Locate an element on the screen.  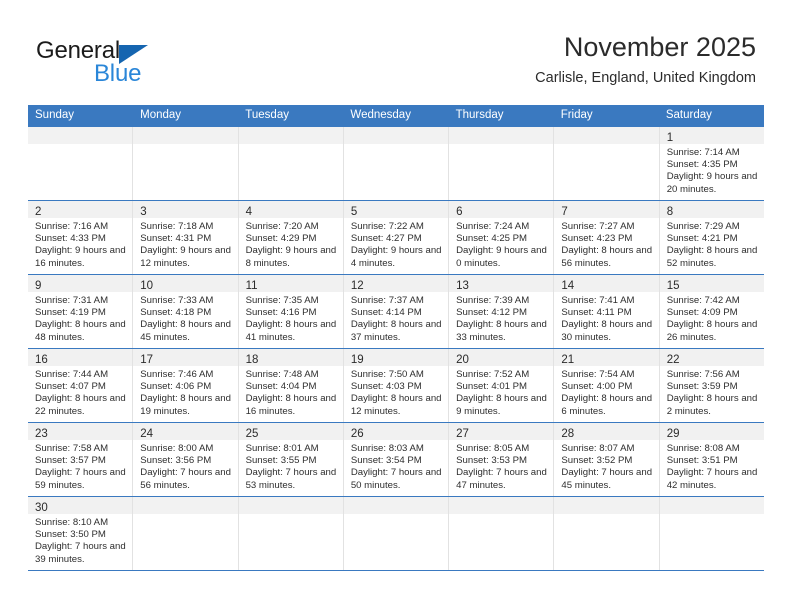
day-number: 4 is located at coordinates (248, 212).